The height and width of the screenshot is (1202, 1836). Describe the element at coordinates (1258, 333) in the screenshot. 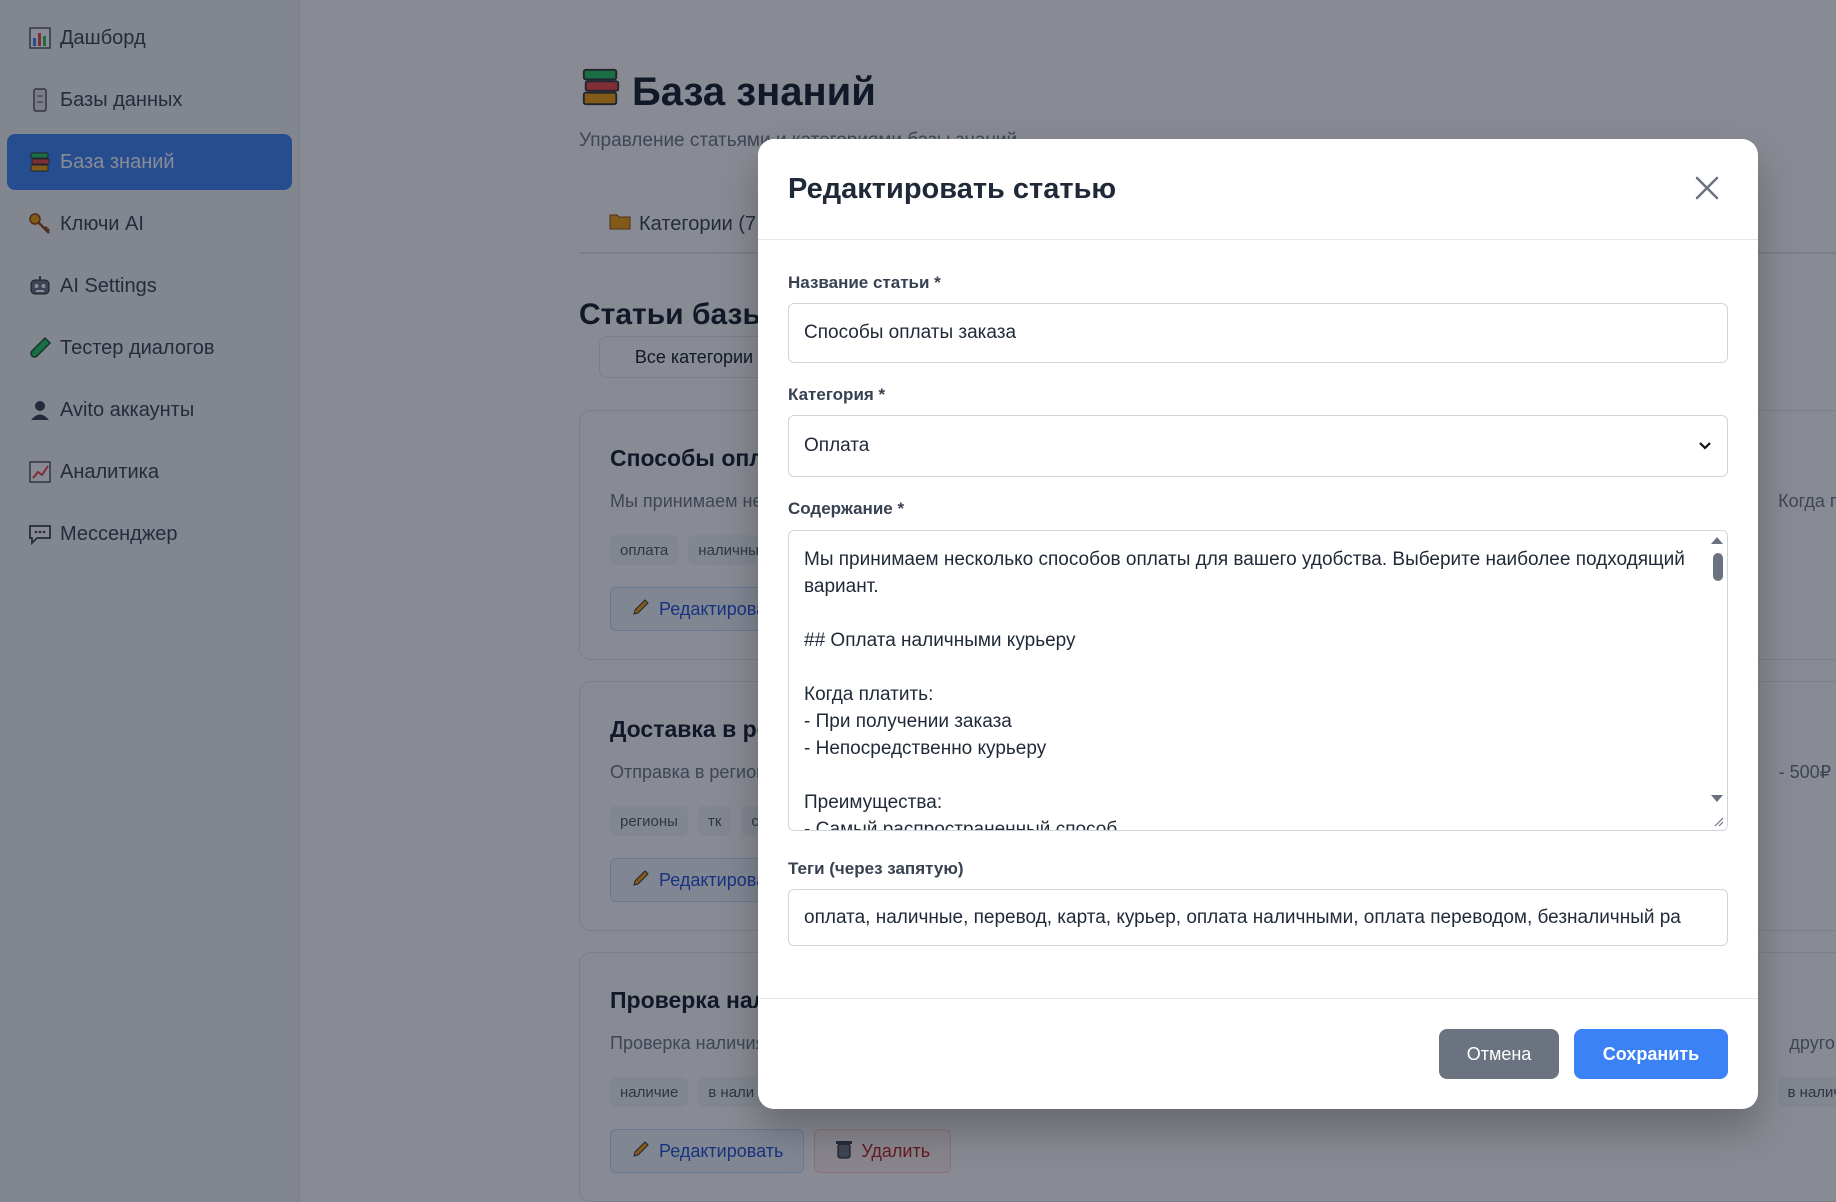

I see `article-name-input: Способы оплаты заказа` at that location.